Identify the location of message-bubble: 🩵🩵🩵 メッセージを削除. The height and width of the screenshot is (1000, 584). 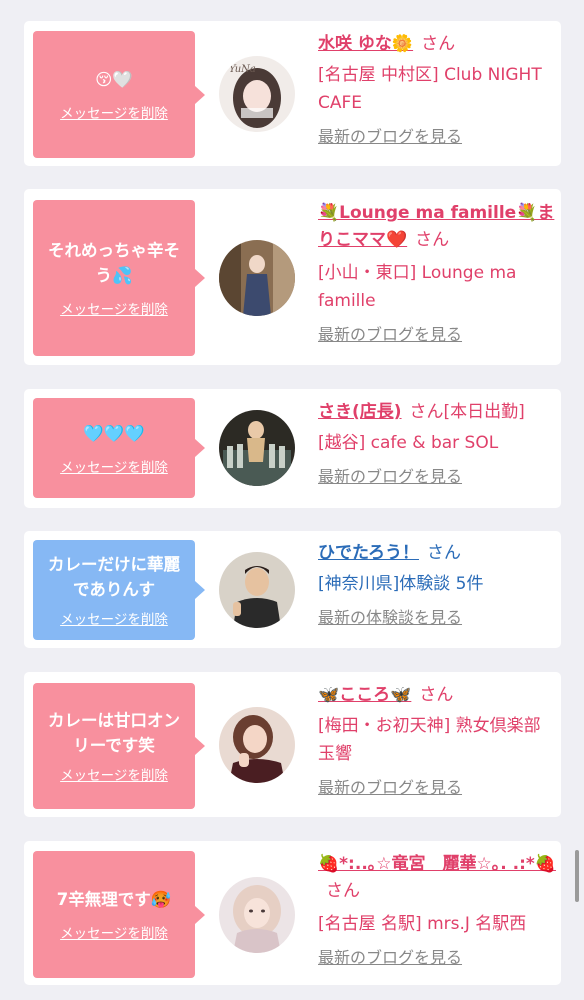
(119, 448).